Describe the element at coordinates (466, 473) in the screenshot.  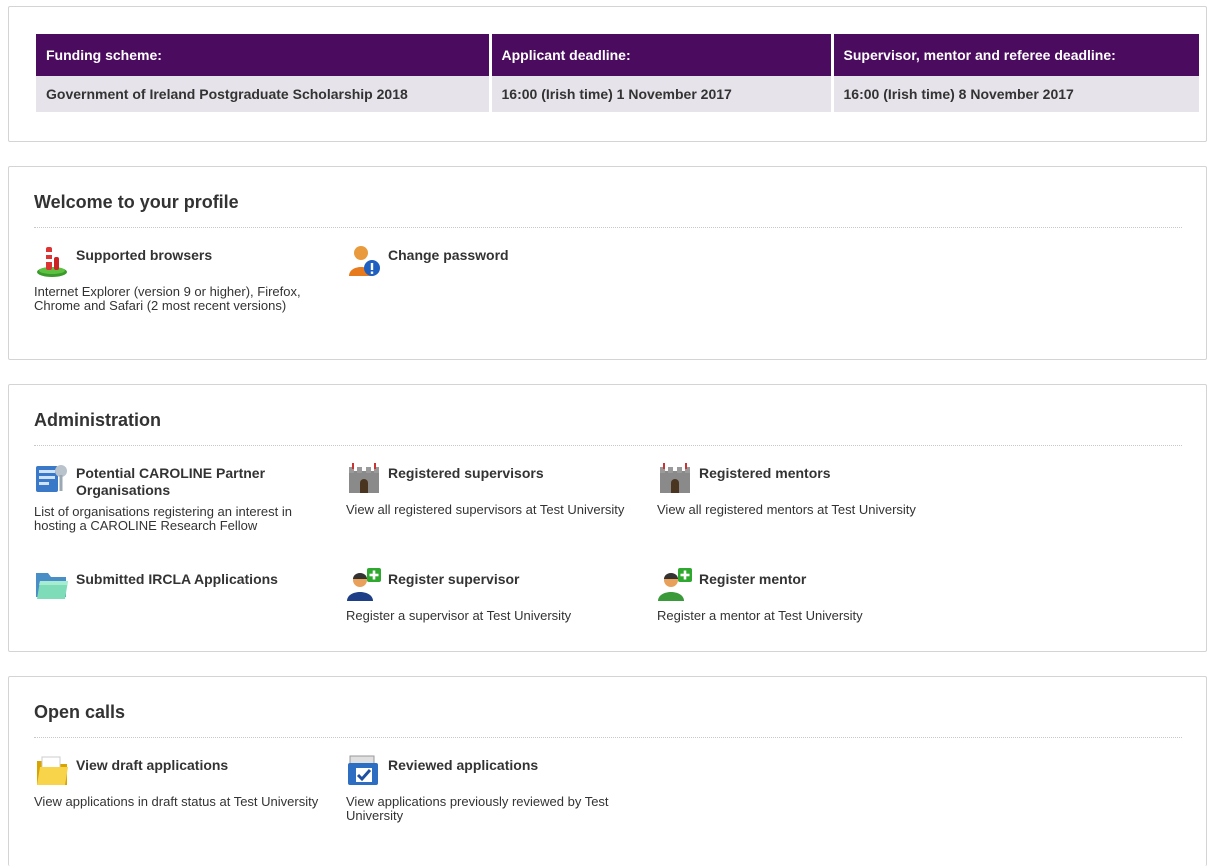
I see `registered-supervisors-link: Registered supervisors` at that location.